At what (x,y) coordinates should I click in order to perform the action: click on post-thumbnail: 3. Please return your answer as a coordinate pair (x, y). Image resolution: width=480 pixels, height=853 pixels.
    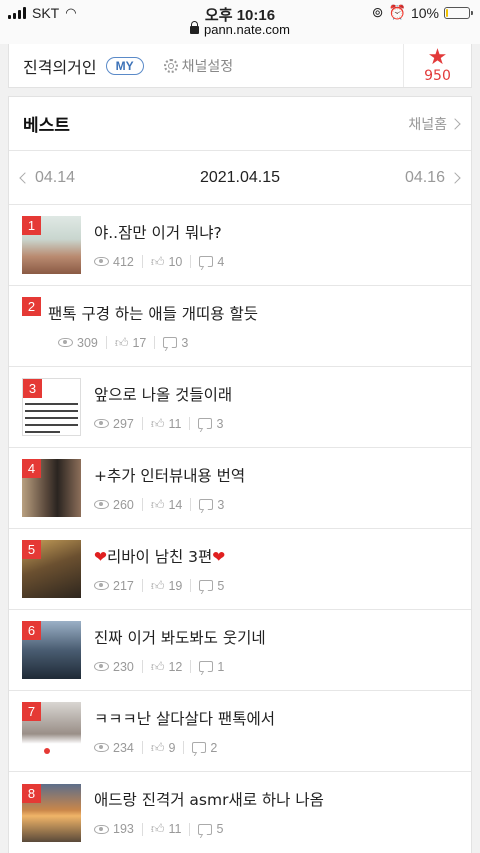
    Looking at the image, I should click on (51, 407).